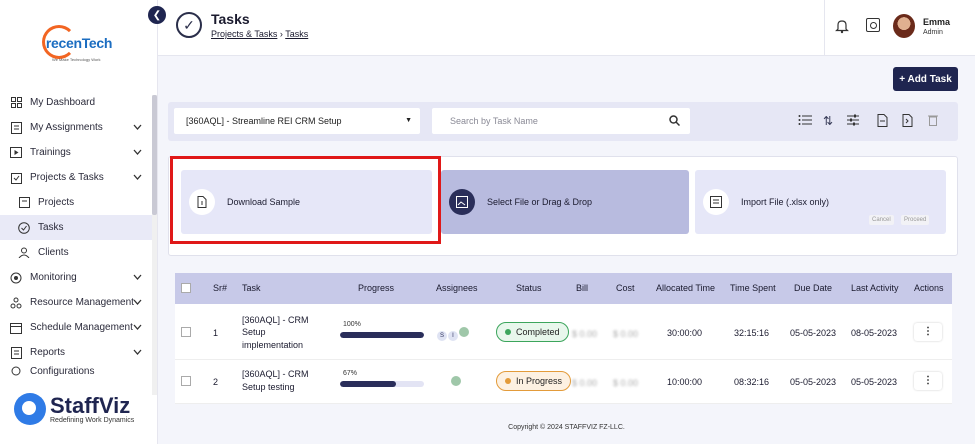 The image size is (975, 444). I want to click on sidebar-item-label: Tasks, so click(51, 227).